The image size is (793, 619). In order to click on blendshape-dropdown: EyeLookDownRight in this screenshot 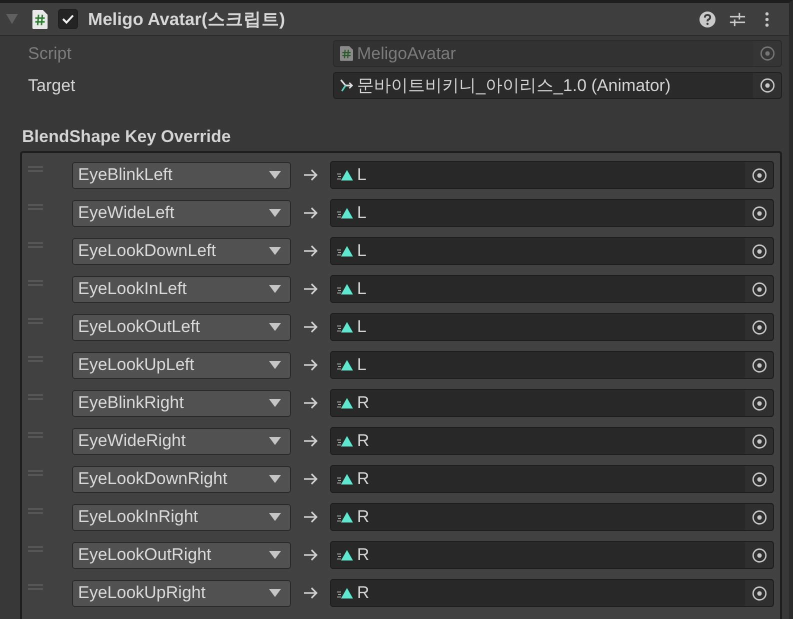, I will do `click(181, 479)`.